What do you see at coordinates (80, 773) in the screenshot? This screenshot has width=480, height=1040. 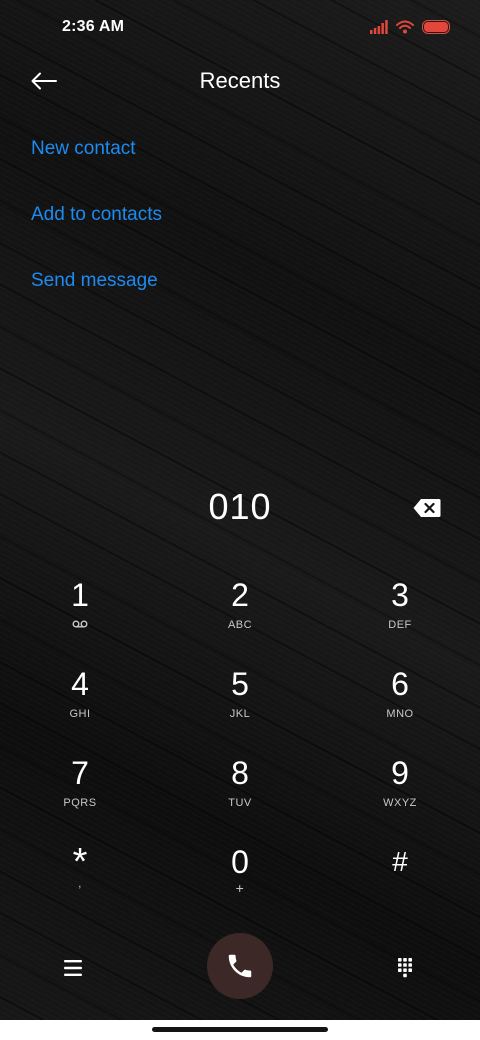 I see `key-digit: 7` at bounding box center [80, 773].